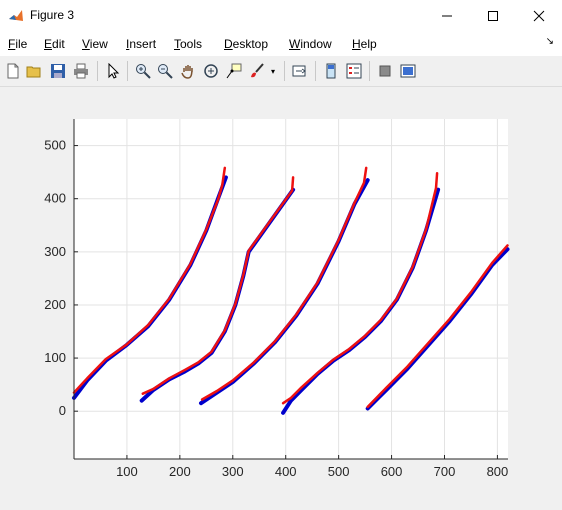 This screenshot has height=510, width=562. I want to click on menu-help: Help, so click(364, 44).